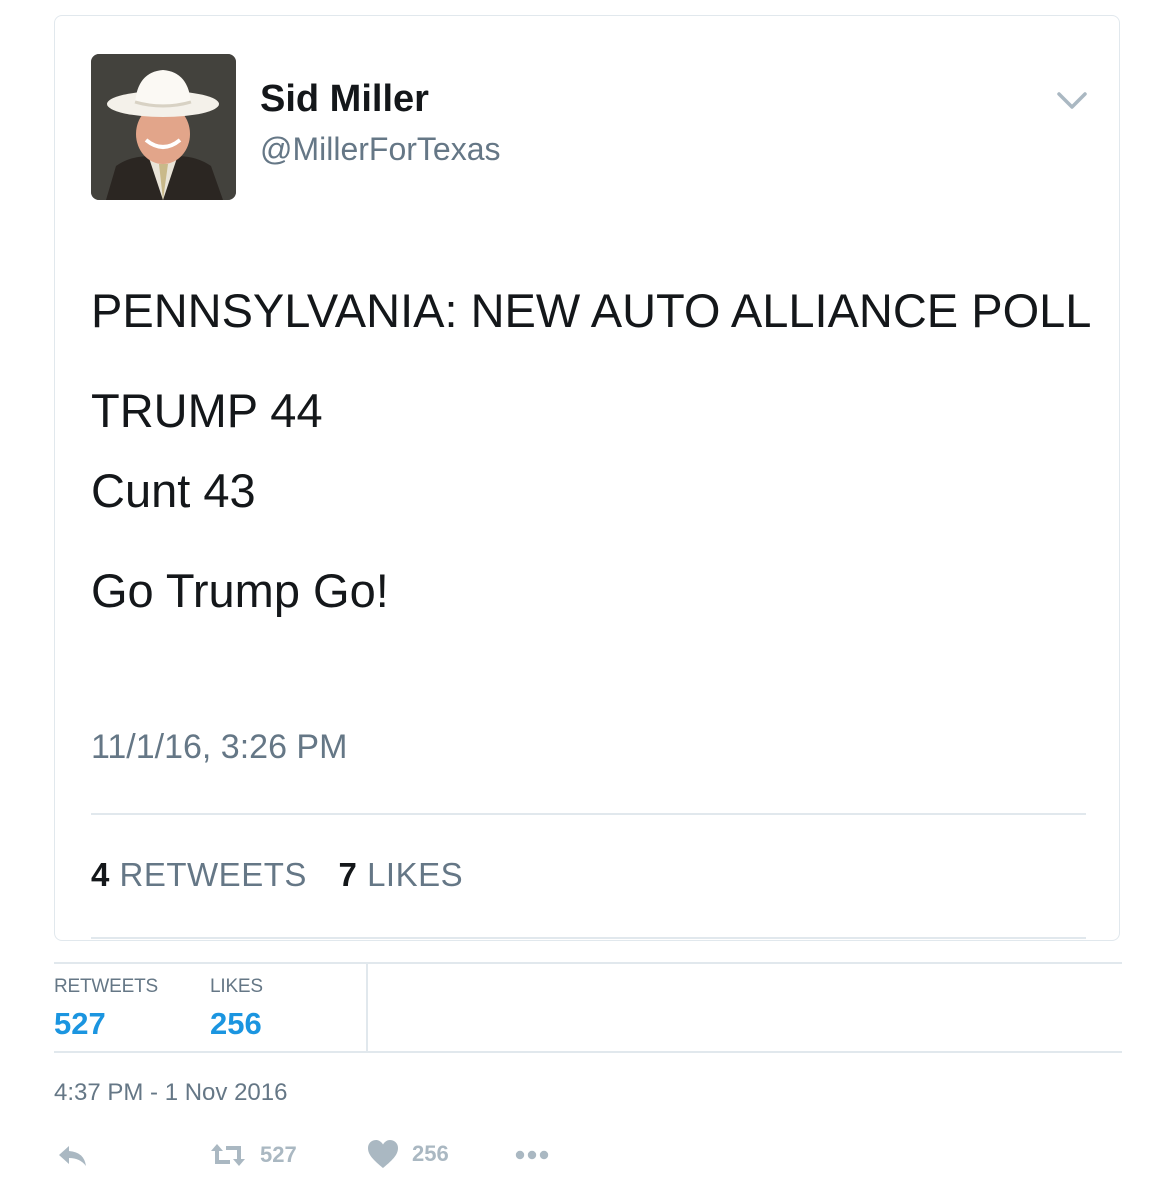  What do you see at coordinates (240, 590) in the screenshot?
I see `tweet-line: Go Trump Go!` at bounding box center [240, 590].